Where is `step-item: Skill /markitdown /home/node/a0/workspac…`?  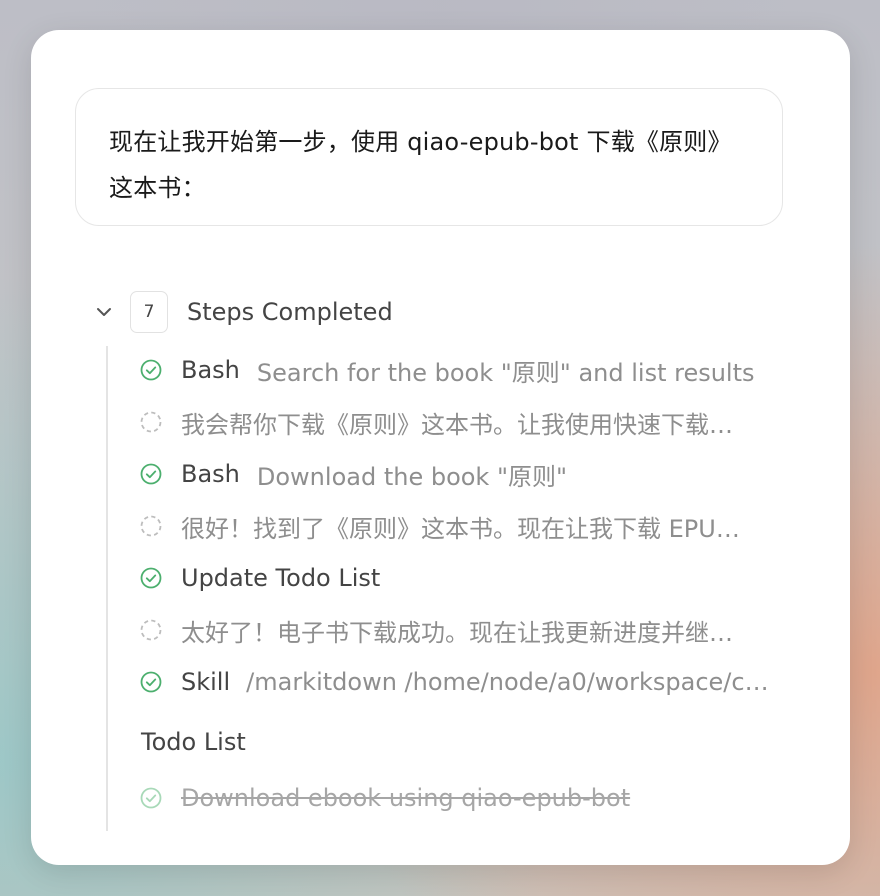
step-item: Skill /markitdown /home/node/a0/workspac… is located at coordinates (454, 682).